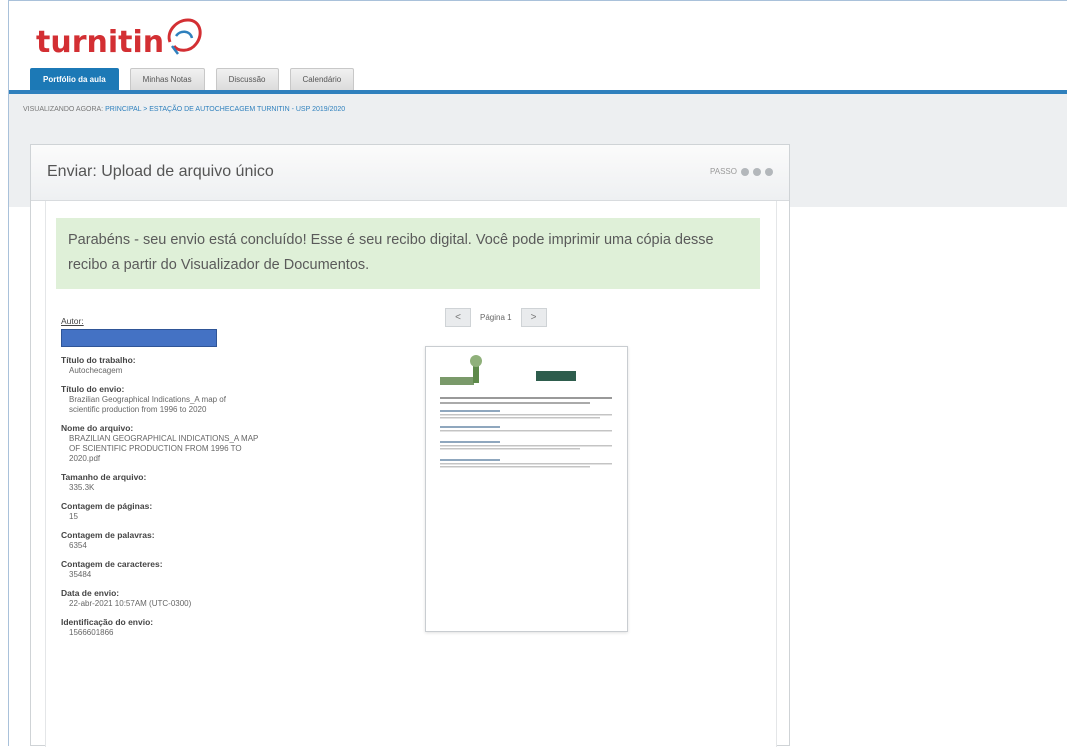 The image size is (1067, 747). Describe the element at coordinates (97, 428) in the screenshot. I see `field-label: Nome do arquivo:` at that location.